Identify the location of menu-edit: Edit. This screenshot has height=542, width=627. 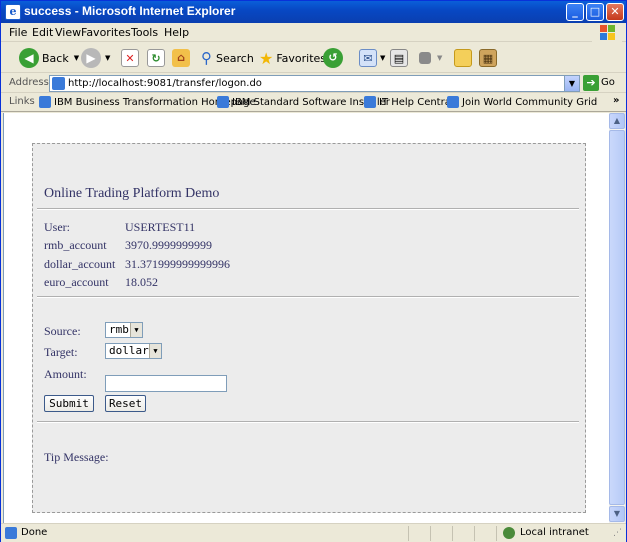
(42, 32).